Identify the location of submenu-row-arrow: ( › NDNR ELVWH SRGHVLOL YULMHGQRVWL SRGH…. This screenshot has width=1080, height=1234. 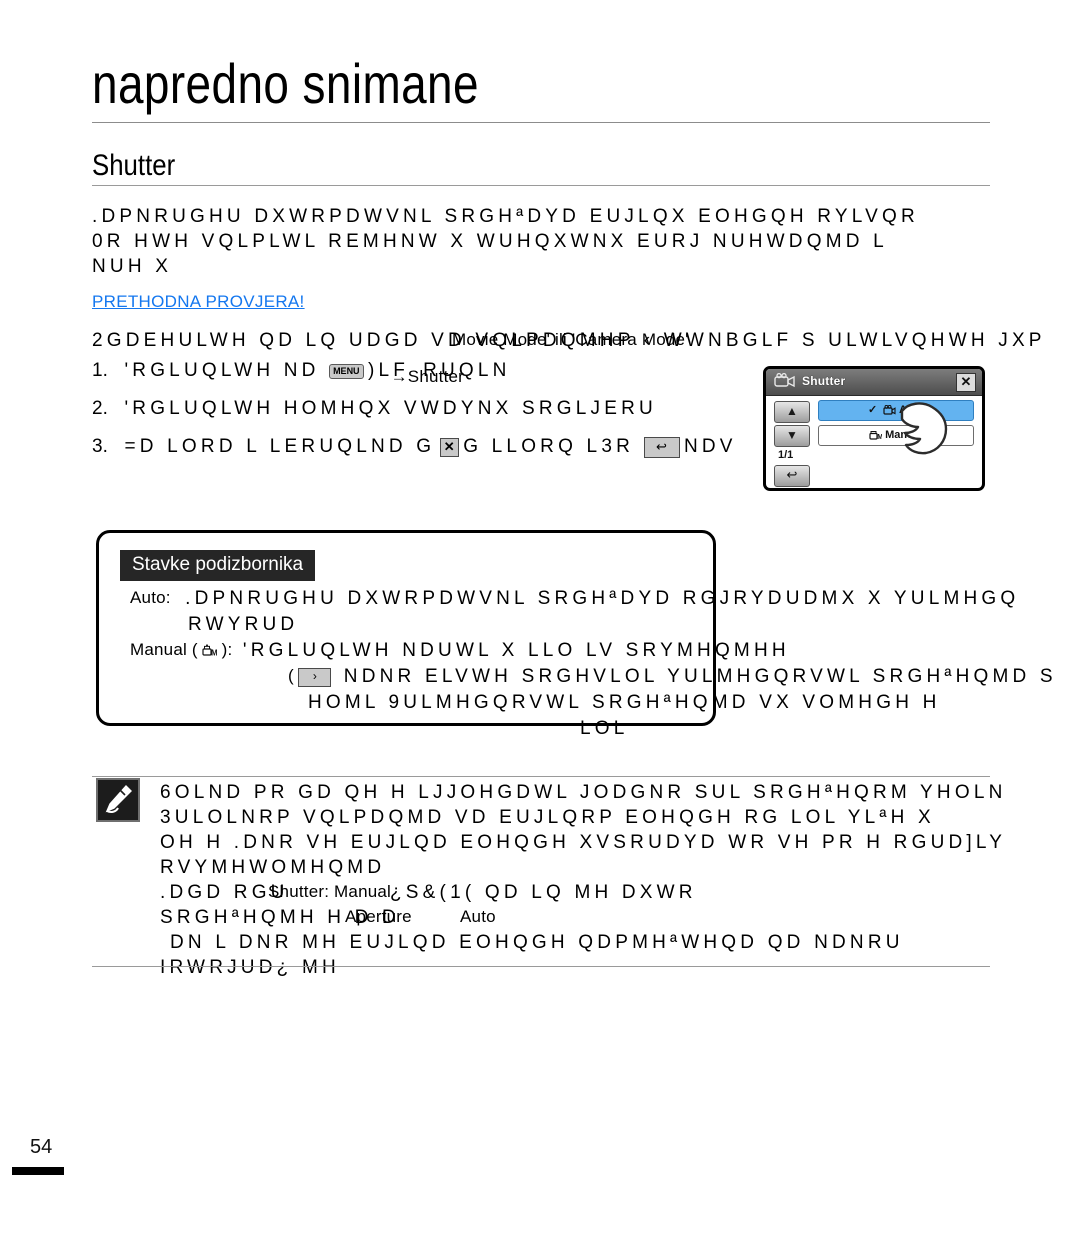
(605, 679).